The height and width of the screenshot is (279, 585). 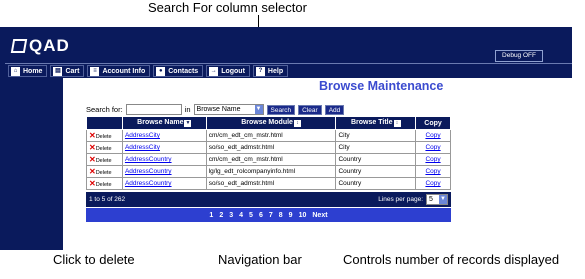 What do you see at coordinates (231, 215) in the screenshot?
I see `page-link: 3` at bounding box center [231, 215].